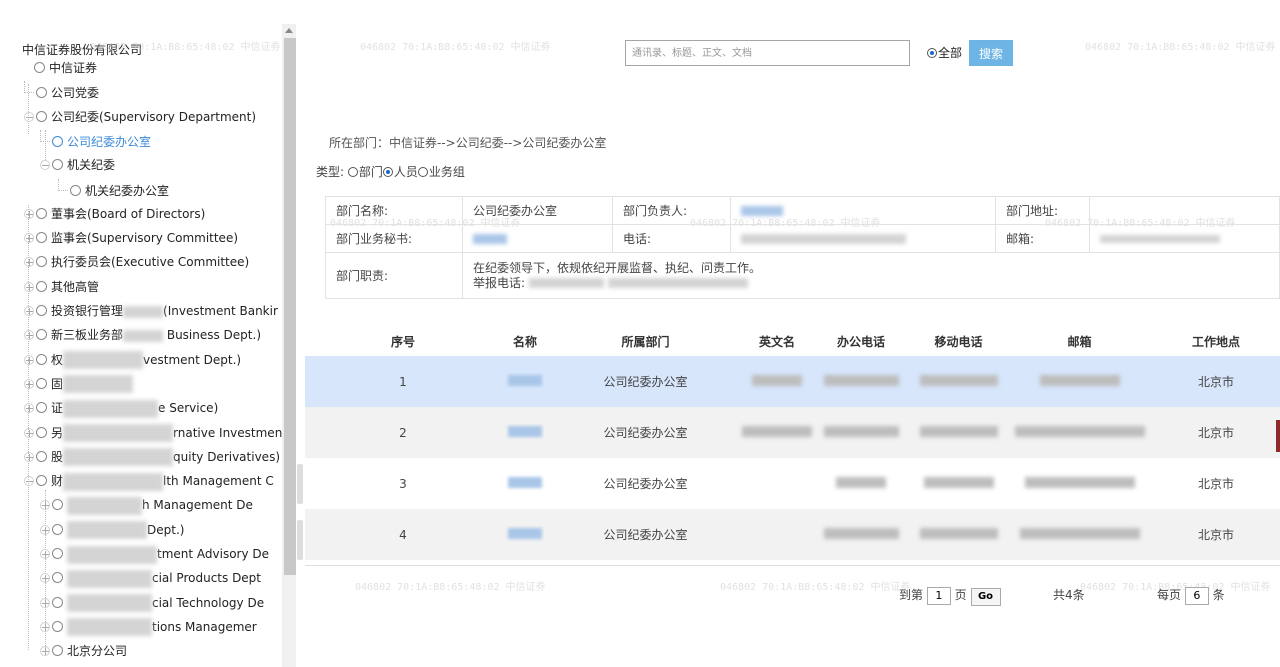 The image size is (1280, 667). I want to click on dept-email-label: 邮箱:, so click(1042, 238).